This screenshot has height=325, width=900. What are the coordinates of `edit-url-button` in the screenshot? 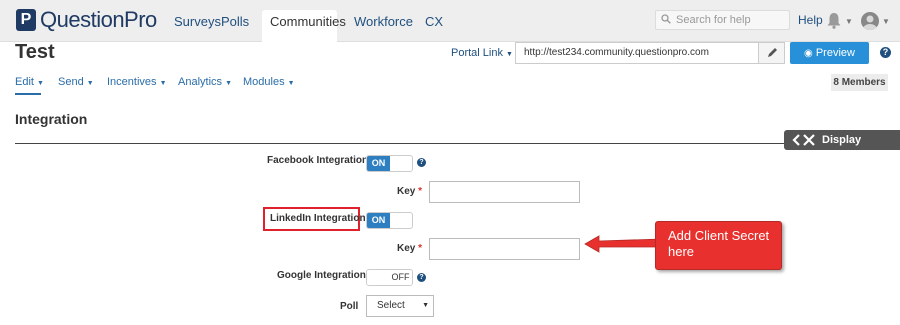 It's located at (772, 53).